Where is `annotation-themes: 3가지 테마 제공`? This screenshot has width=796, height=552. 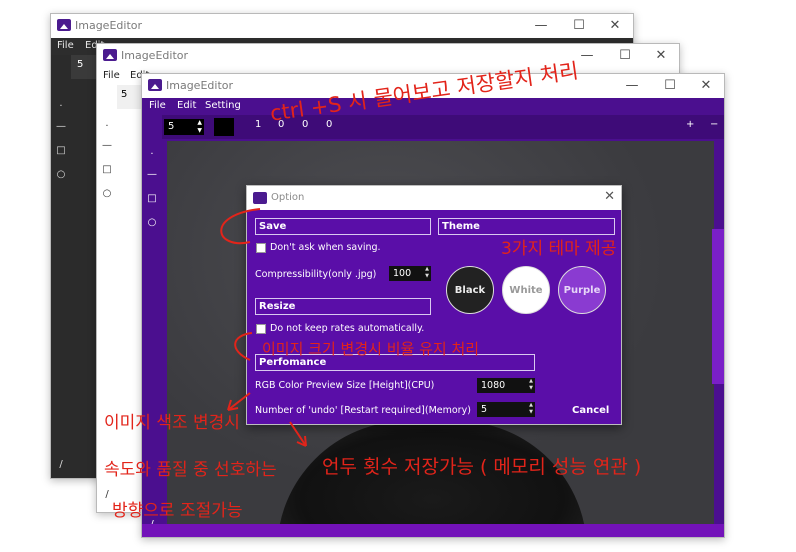 annotation-themes: 3가지 테마 제공 is located at coordinates (559, 249).